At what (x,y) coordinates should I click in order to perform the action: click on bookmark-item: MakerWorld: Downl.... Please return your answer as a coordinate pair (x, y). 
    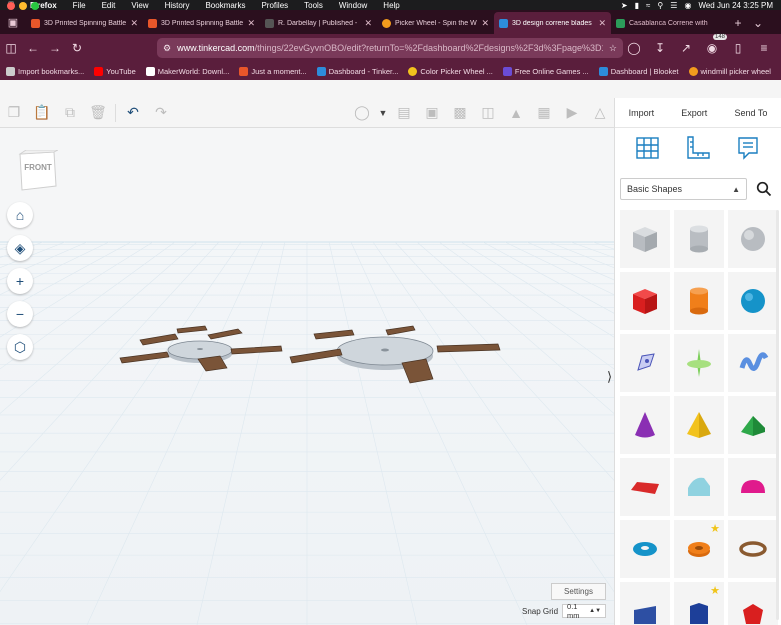
    Looking at the image, I should click on (187, 71).